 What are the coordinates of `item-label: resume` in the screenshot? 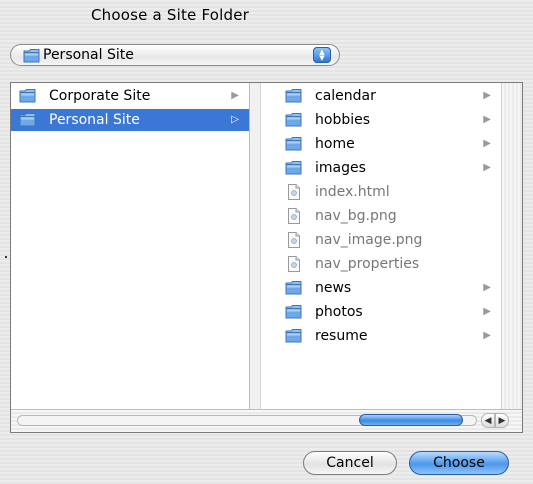 It's located at (341, 336).